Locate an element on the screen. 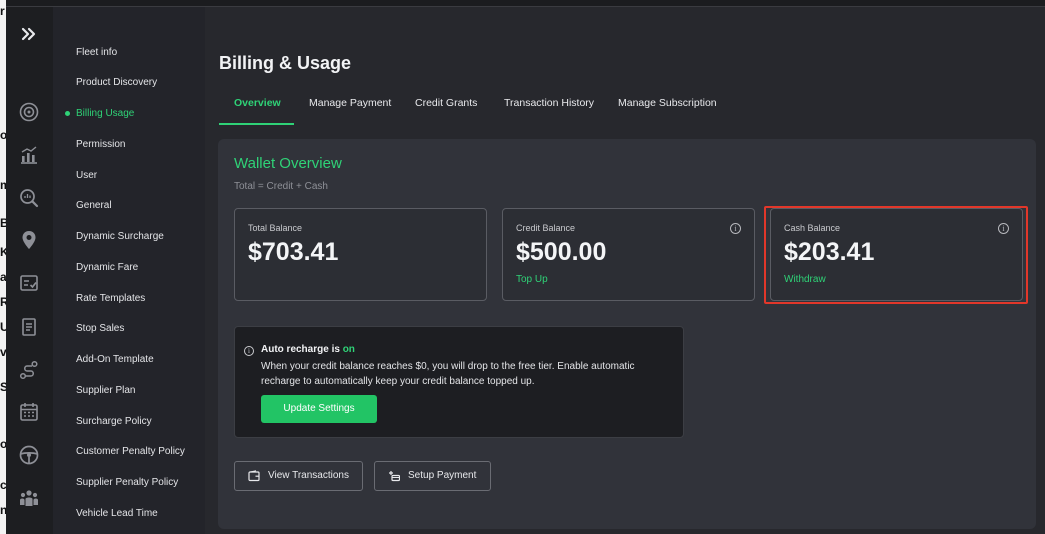 Image resolution: width=1045 pixels, height=534 pixels. sidebar-item-permission: Permission is located at coordinates (100, 144).